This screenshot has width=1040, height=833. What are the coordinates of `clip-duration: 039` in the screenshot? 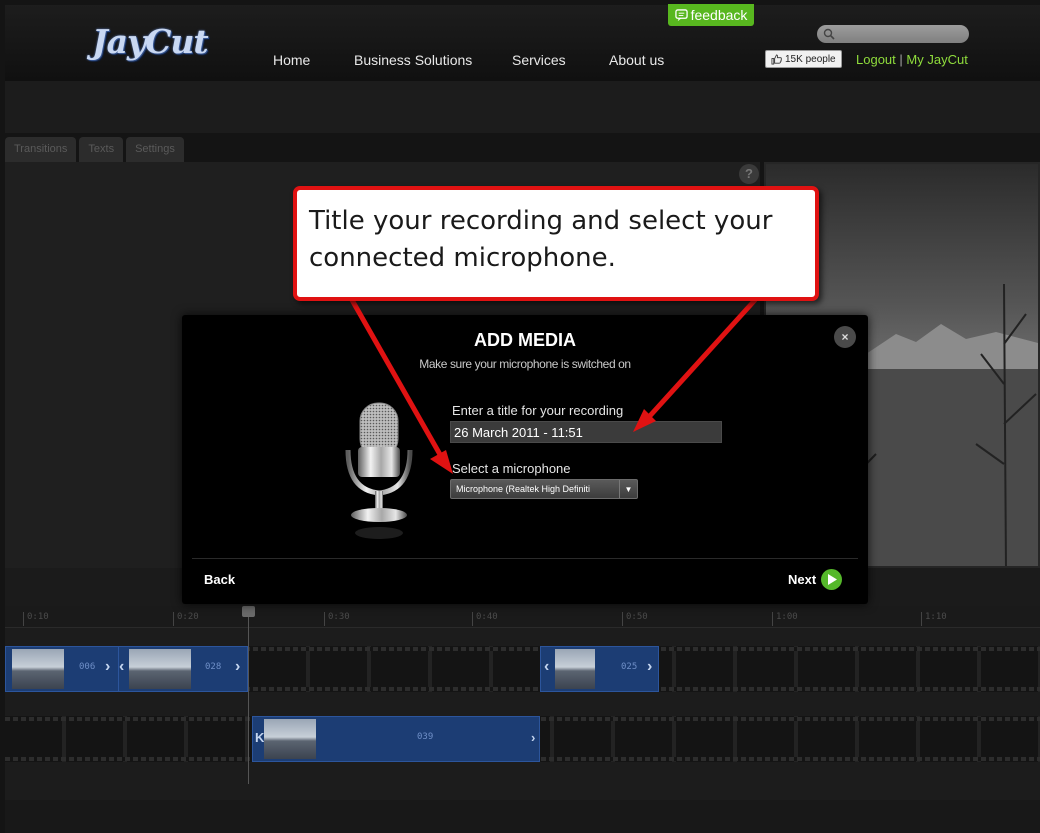 It's located at (425, 737).